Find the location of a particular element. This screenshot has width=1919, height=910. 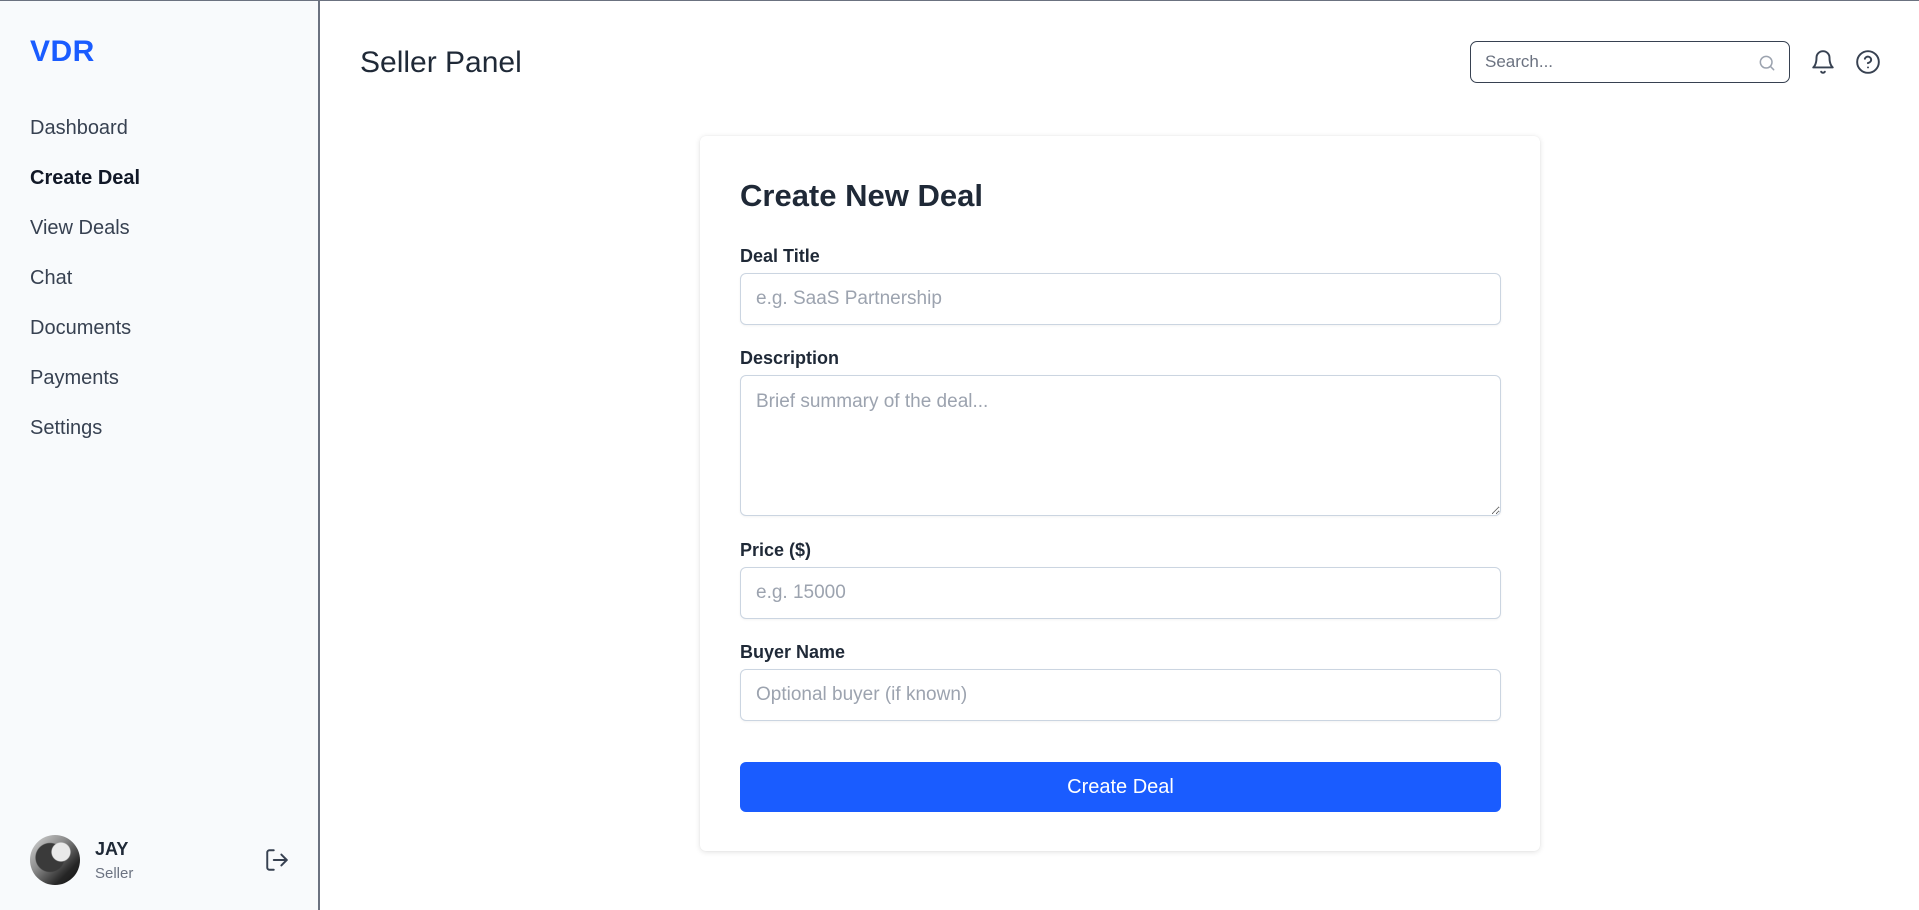

sidebar-item-documents: Documents is located at coordinates (85, 338).